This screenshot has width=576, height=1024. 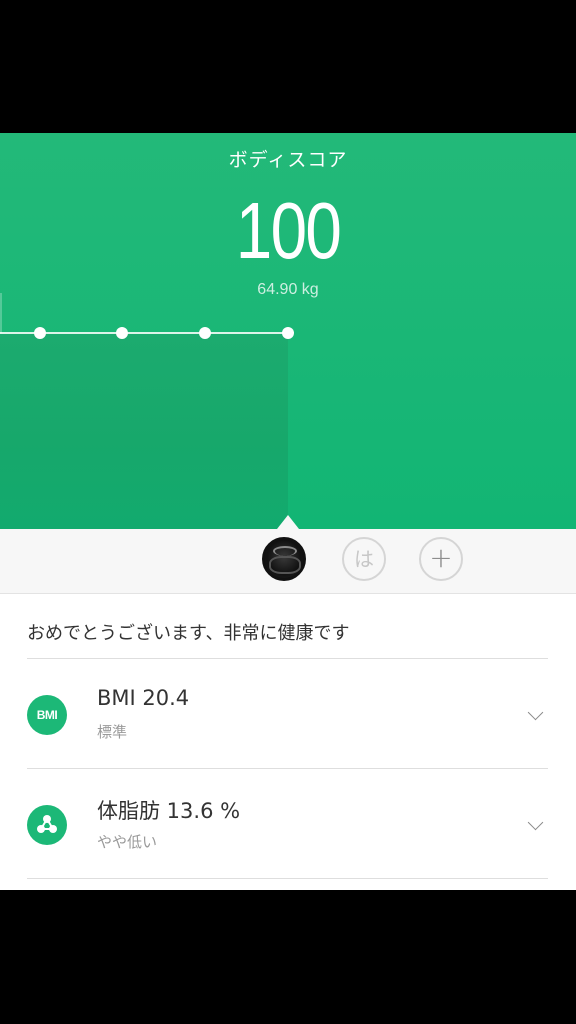 What do you see at coordinates (288, 230) in the screenshot?
I see `body-score-value: 100` at bounding box center [288, 230].